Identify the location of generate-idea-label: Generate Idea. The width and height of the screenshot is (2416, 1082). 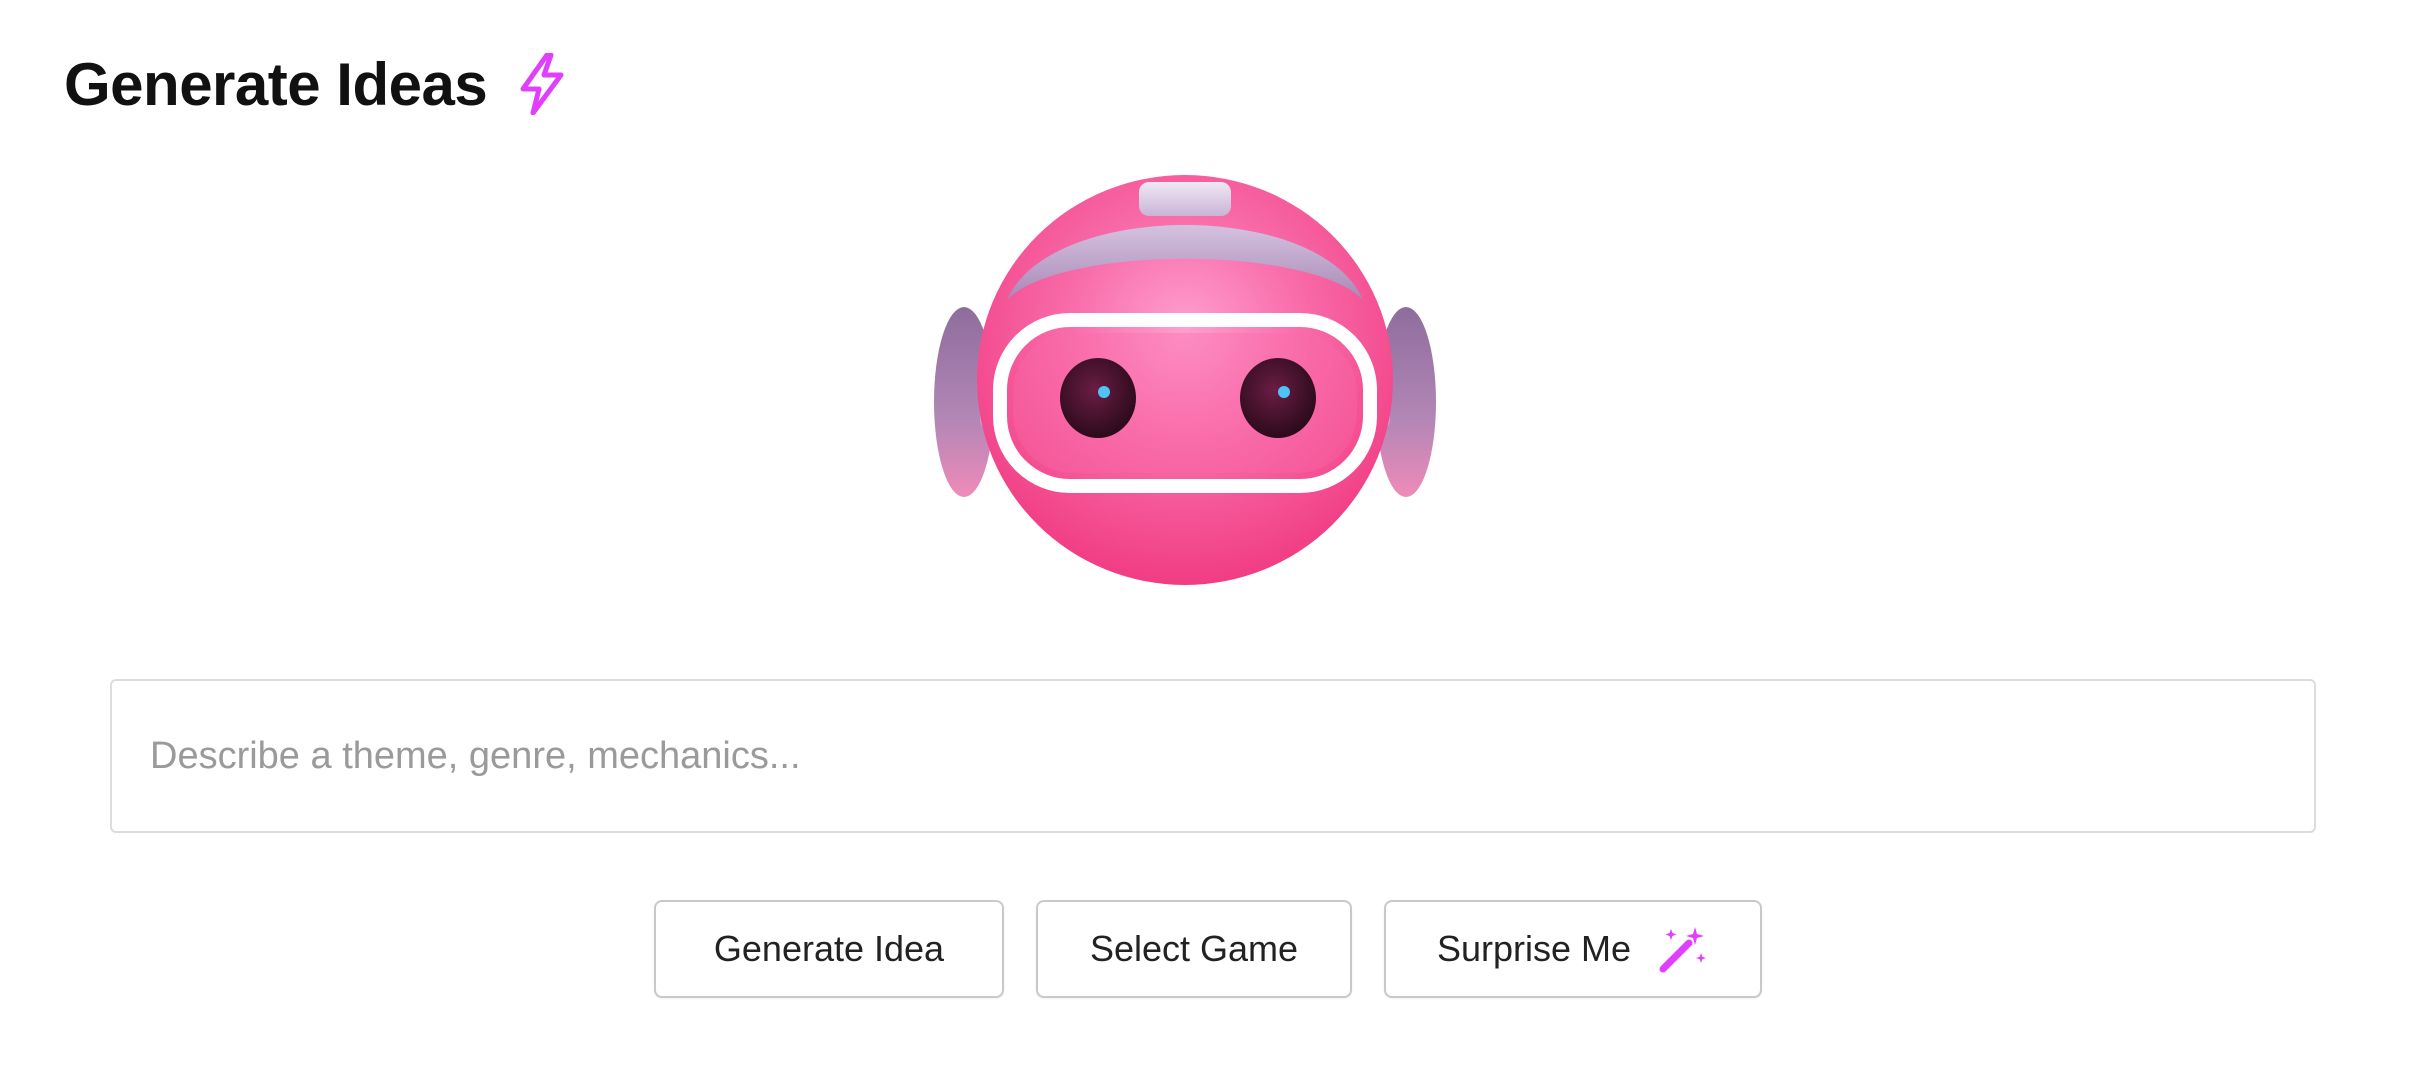
(829, 948).